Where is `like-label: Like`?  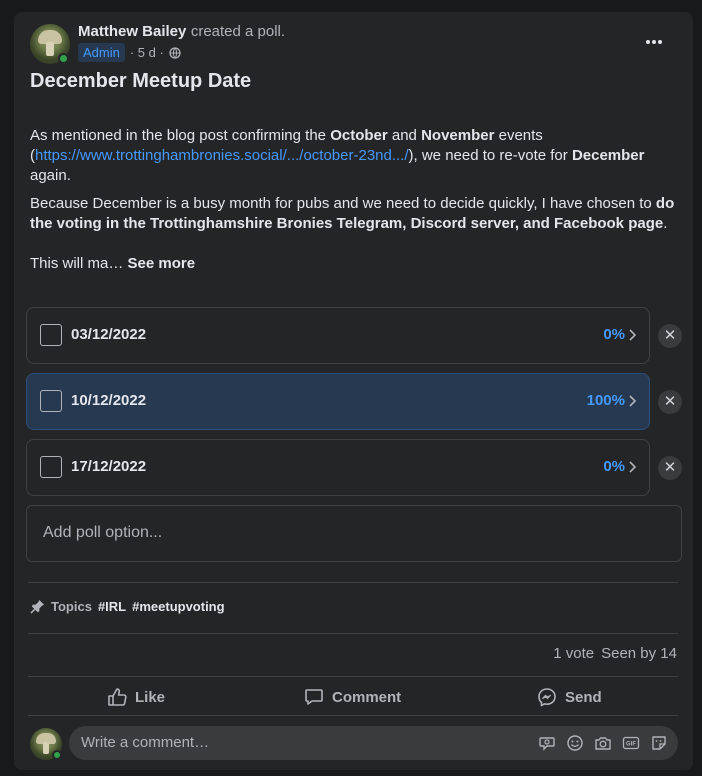 like-label: Like is located at coordinates (150, 697).